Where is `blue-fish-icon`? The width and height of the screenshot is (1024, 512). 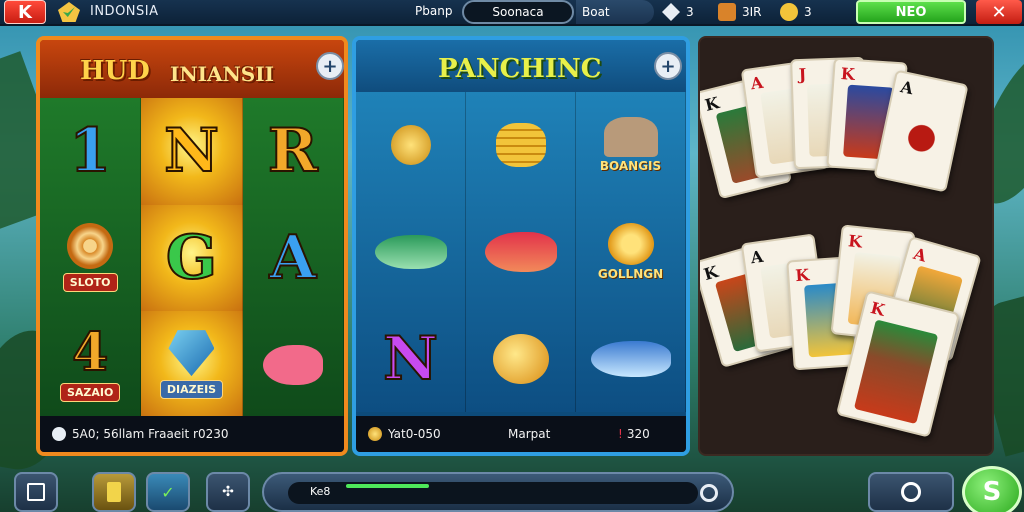 blue-fish-icon is located at coordinates (630, 358).